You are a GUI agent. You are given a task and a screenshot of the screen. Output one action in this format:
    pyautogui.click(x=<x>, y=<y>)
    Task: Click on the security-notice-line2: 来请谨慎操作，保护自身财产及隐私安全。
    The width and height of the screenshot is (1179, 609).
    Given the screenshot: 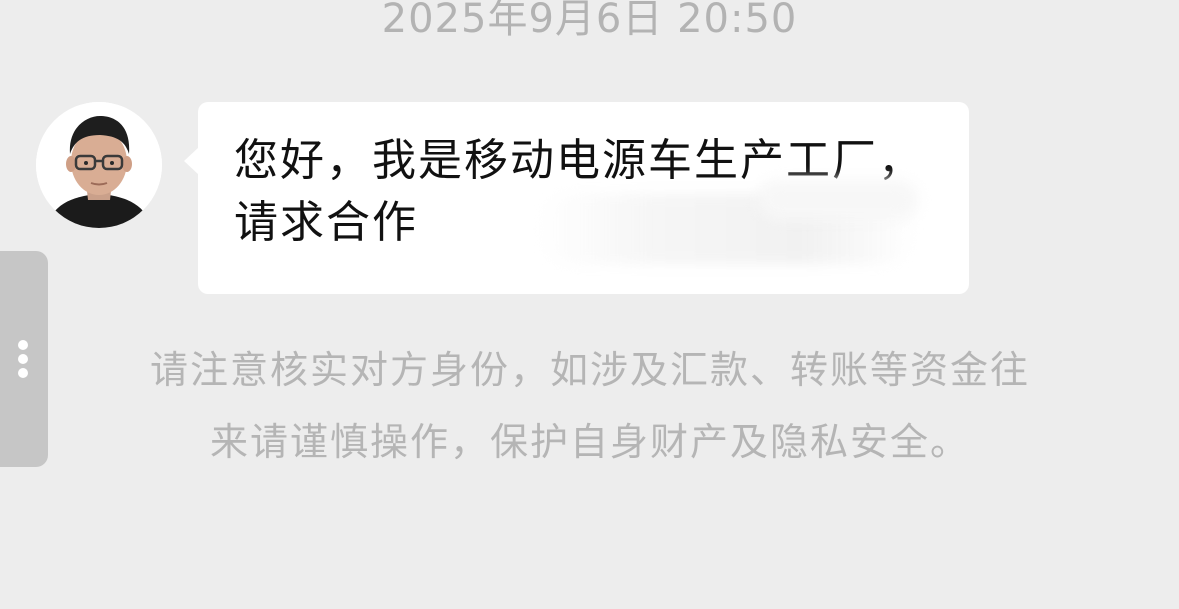 What is the action you would take?
    pyautogui.click(x=589, y=442)
    